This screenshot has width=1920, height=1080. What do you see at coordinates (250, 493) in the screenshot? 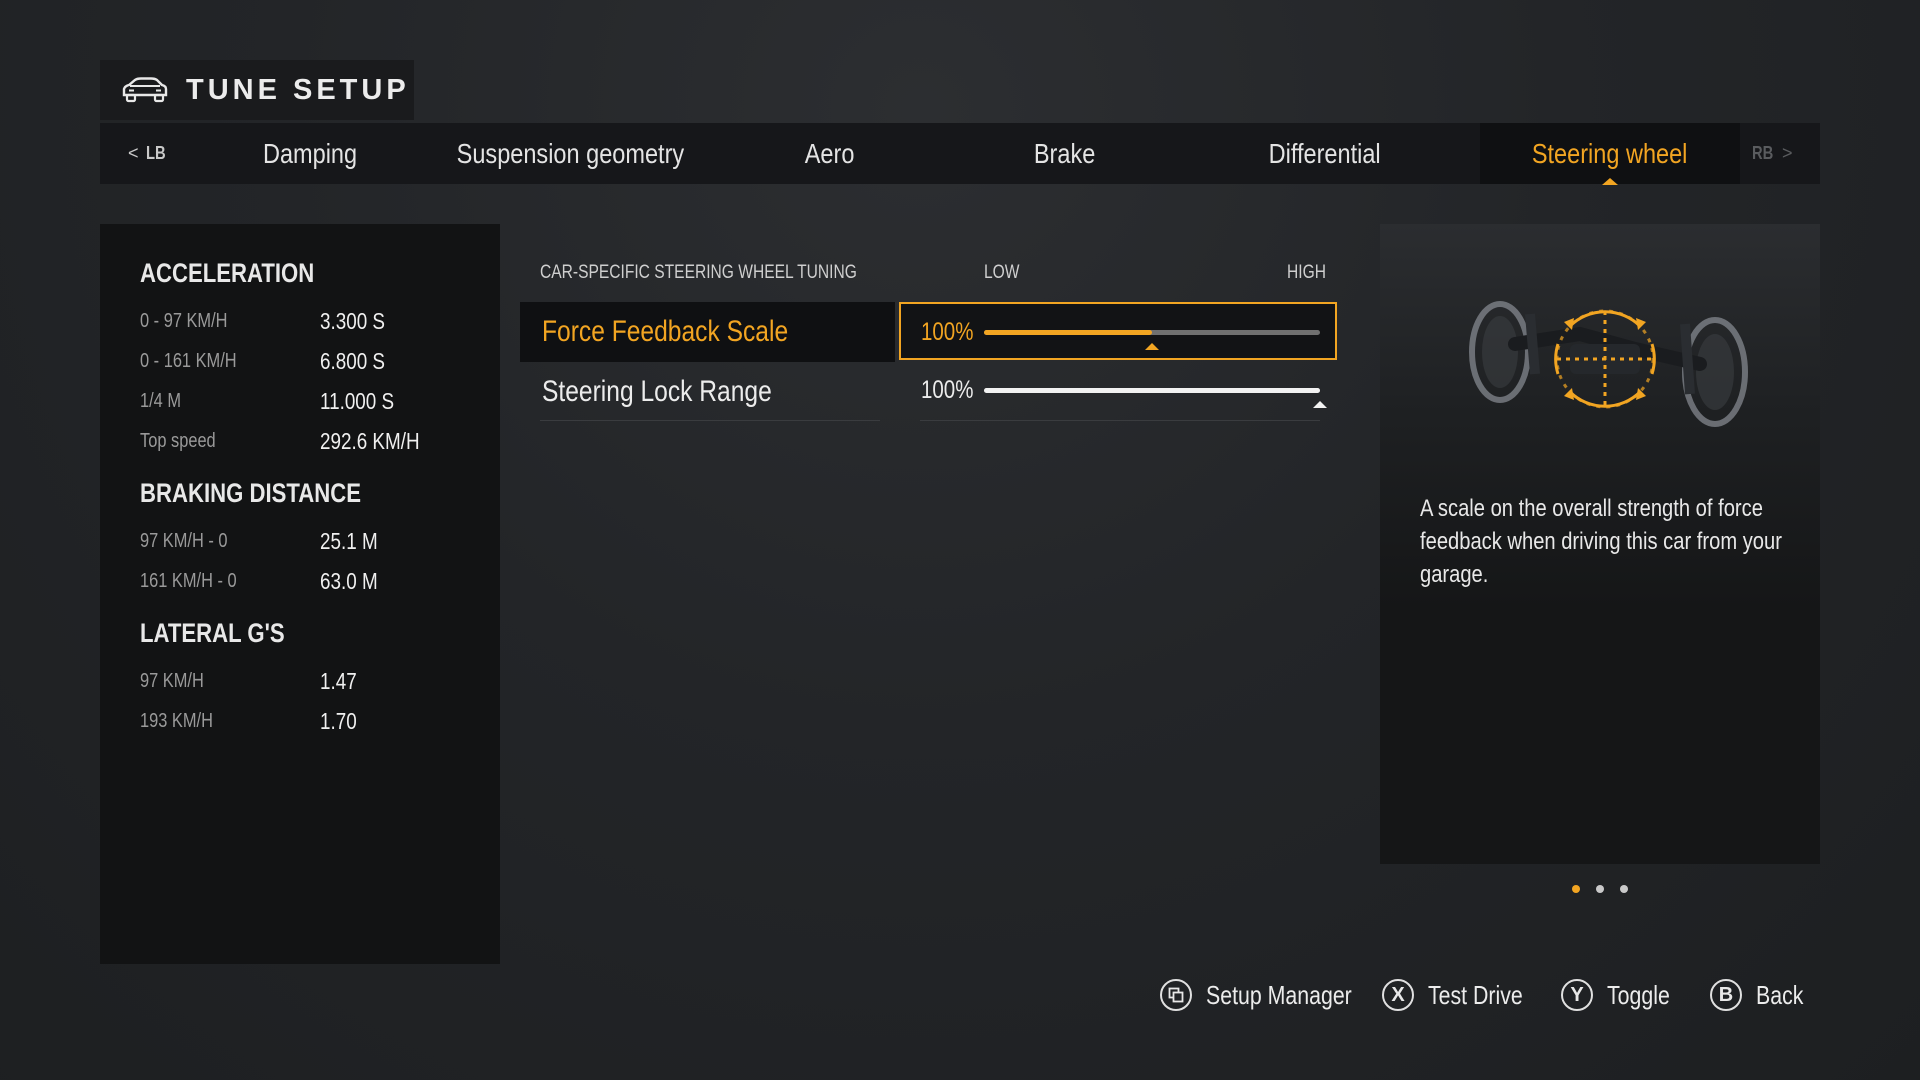
I see `braking-distance-title: BRAKING DISTANCE` at bounding box center [250, 493].